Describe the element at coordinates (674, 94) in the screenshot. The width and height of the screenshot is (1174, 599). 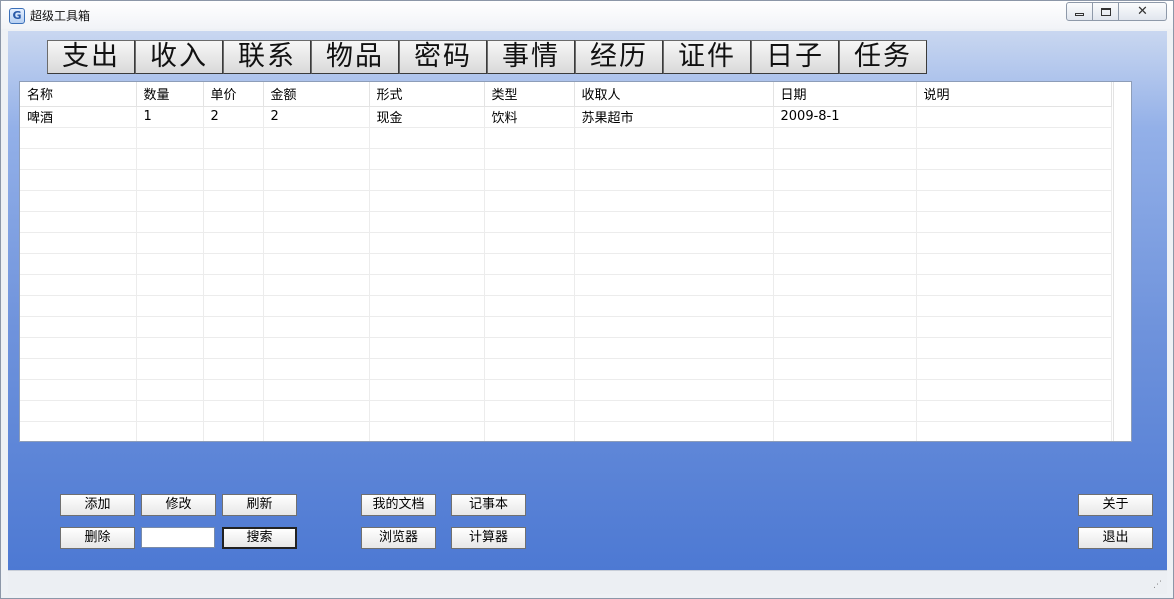
I see `column-header: 收取人` at that location.